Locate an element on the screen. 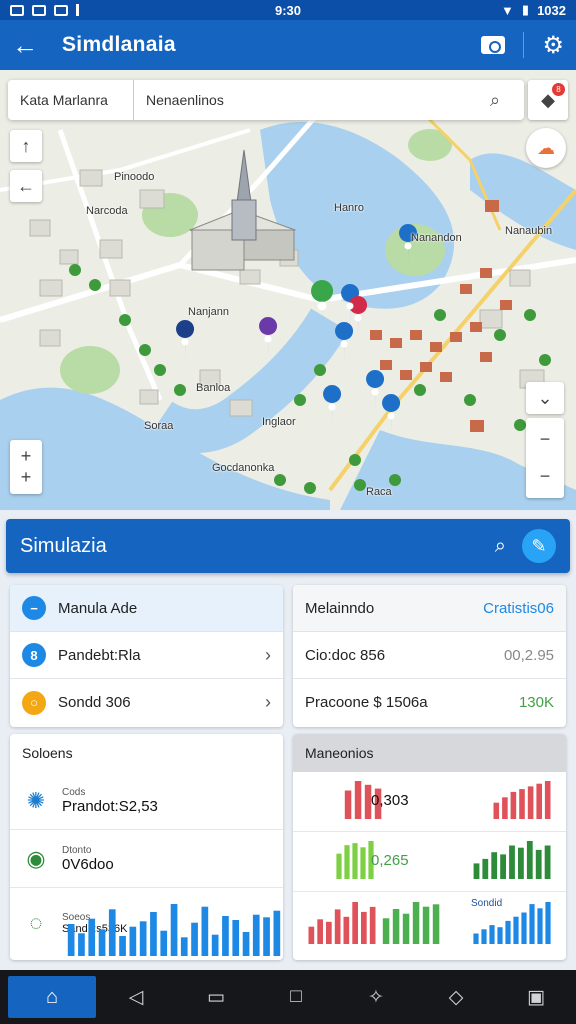 The width and height of the screenshot is (576, 1024). monitor-value: 0,303 is located at coordinates (390, 800).